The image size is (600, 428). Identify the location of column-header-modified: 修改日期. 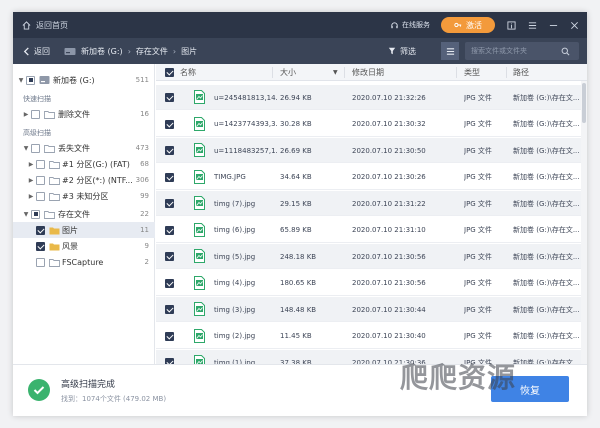
(368, 72).